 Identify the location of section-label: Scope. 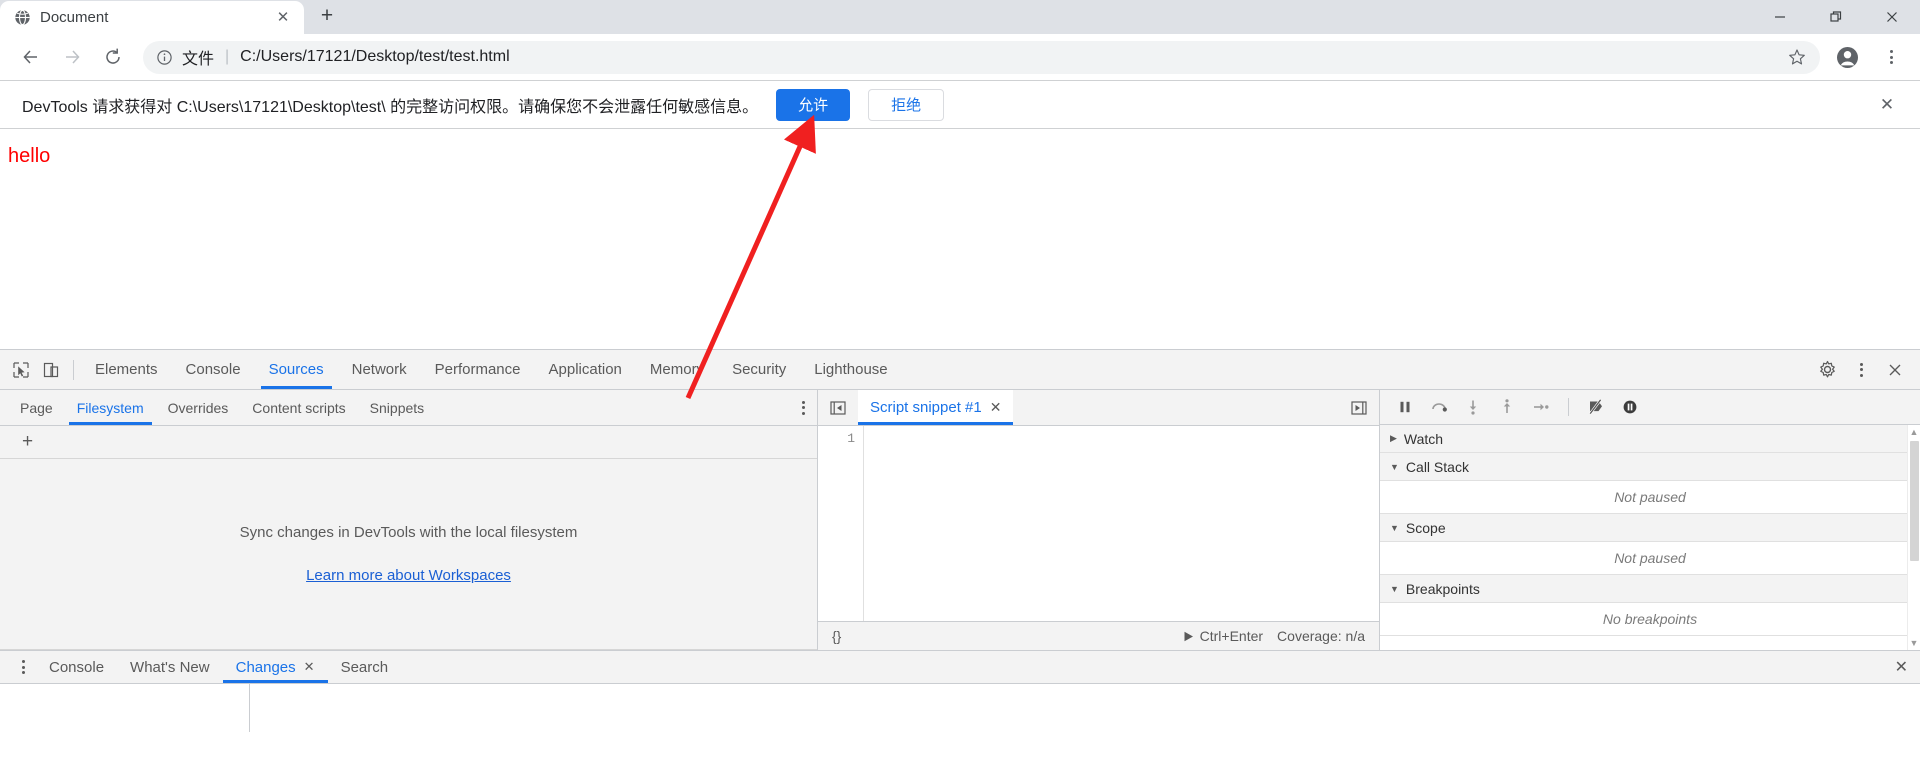
(1425, 527).